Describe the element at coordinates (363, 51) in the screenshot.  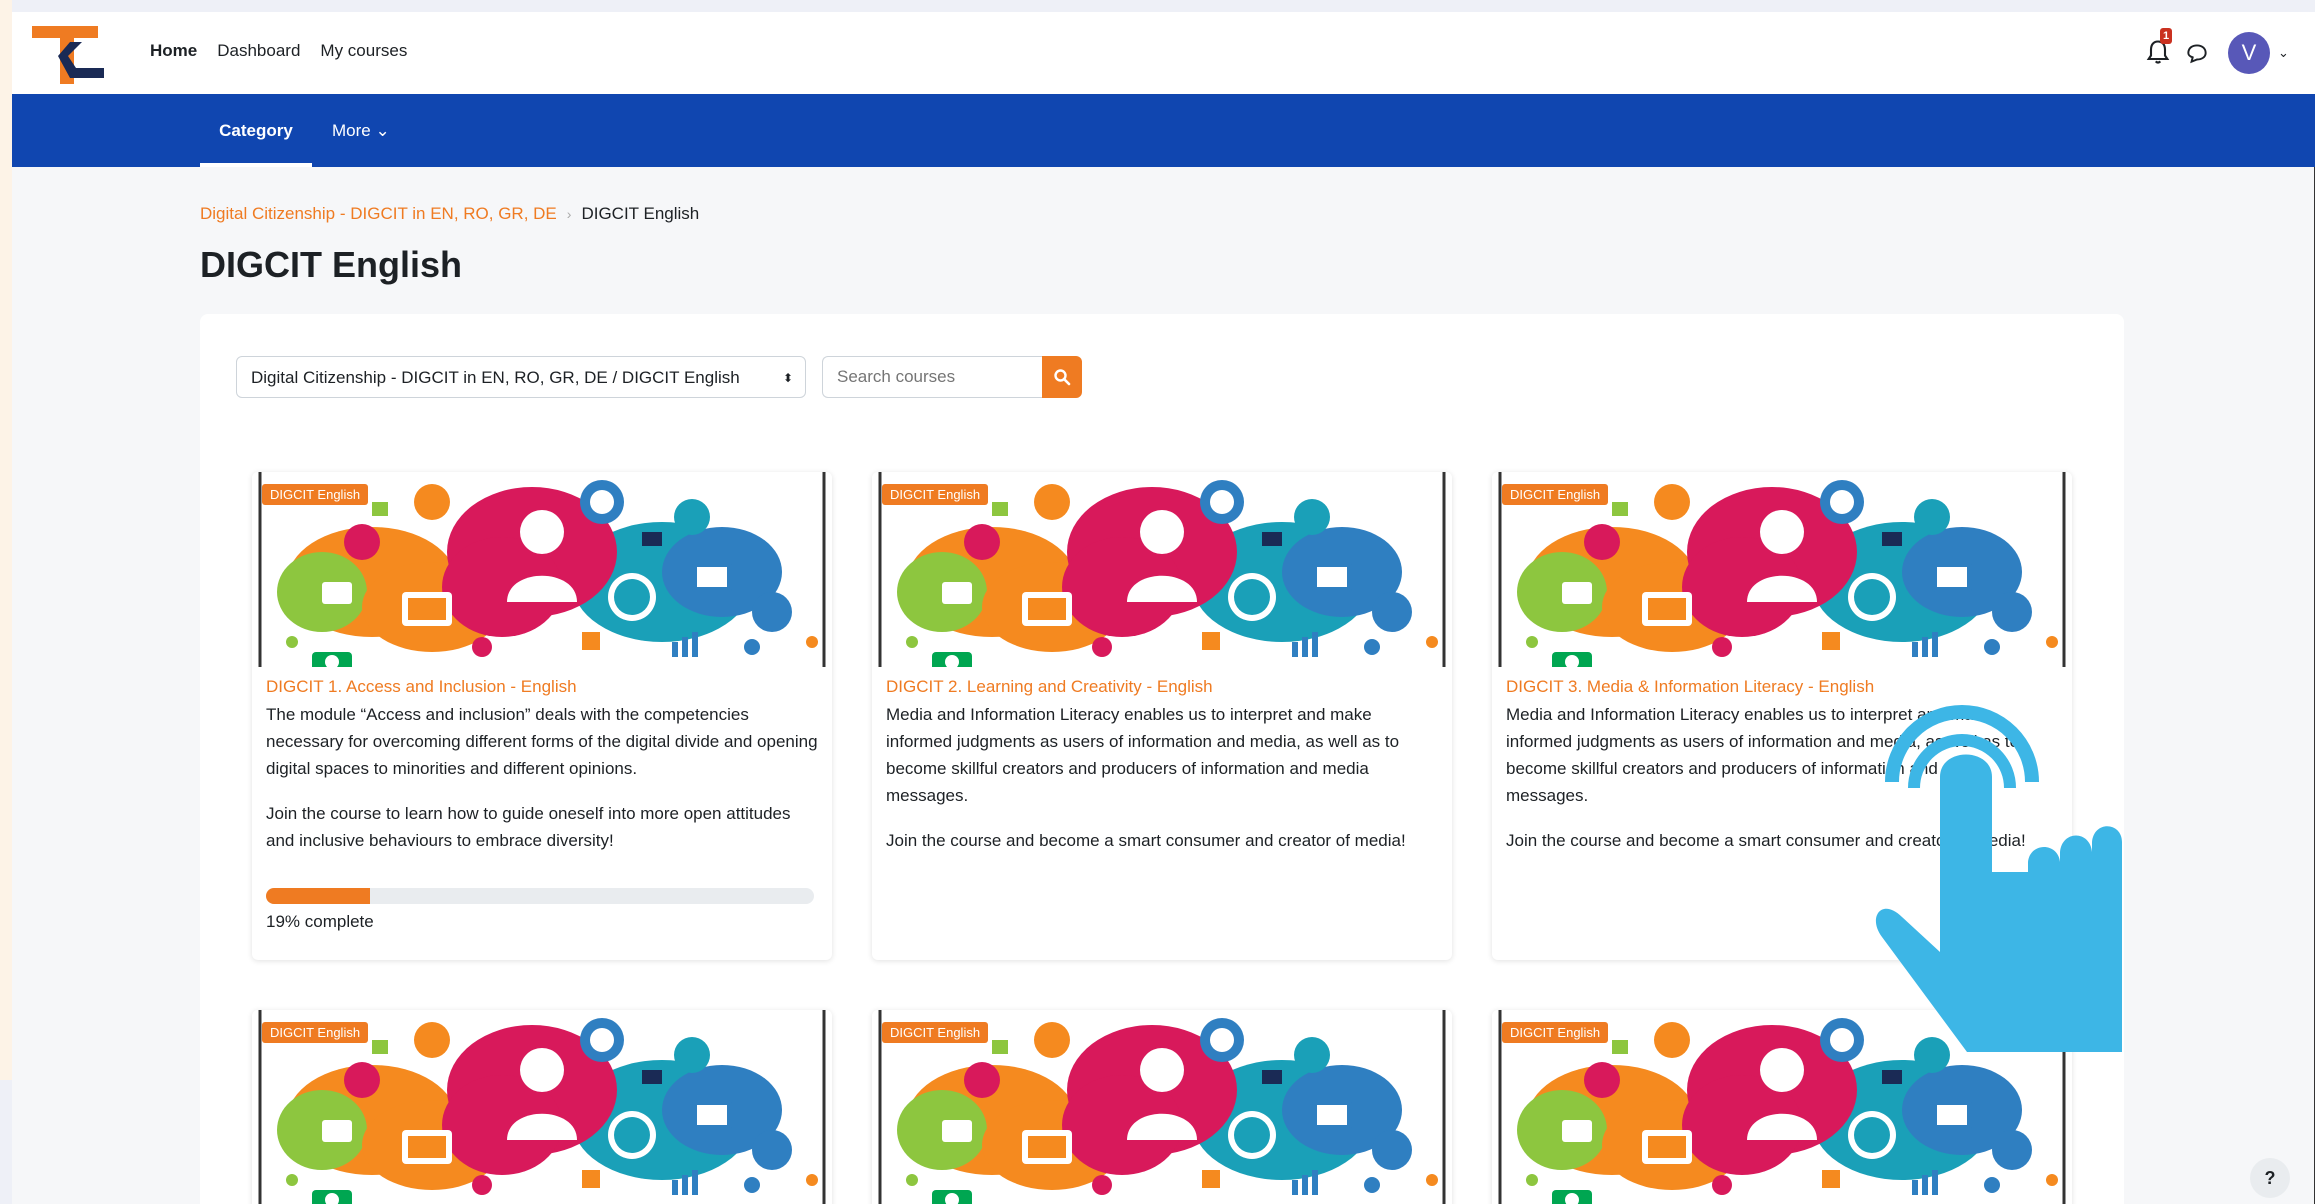
I see `nav-my-courses: My courses` at that location.